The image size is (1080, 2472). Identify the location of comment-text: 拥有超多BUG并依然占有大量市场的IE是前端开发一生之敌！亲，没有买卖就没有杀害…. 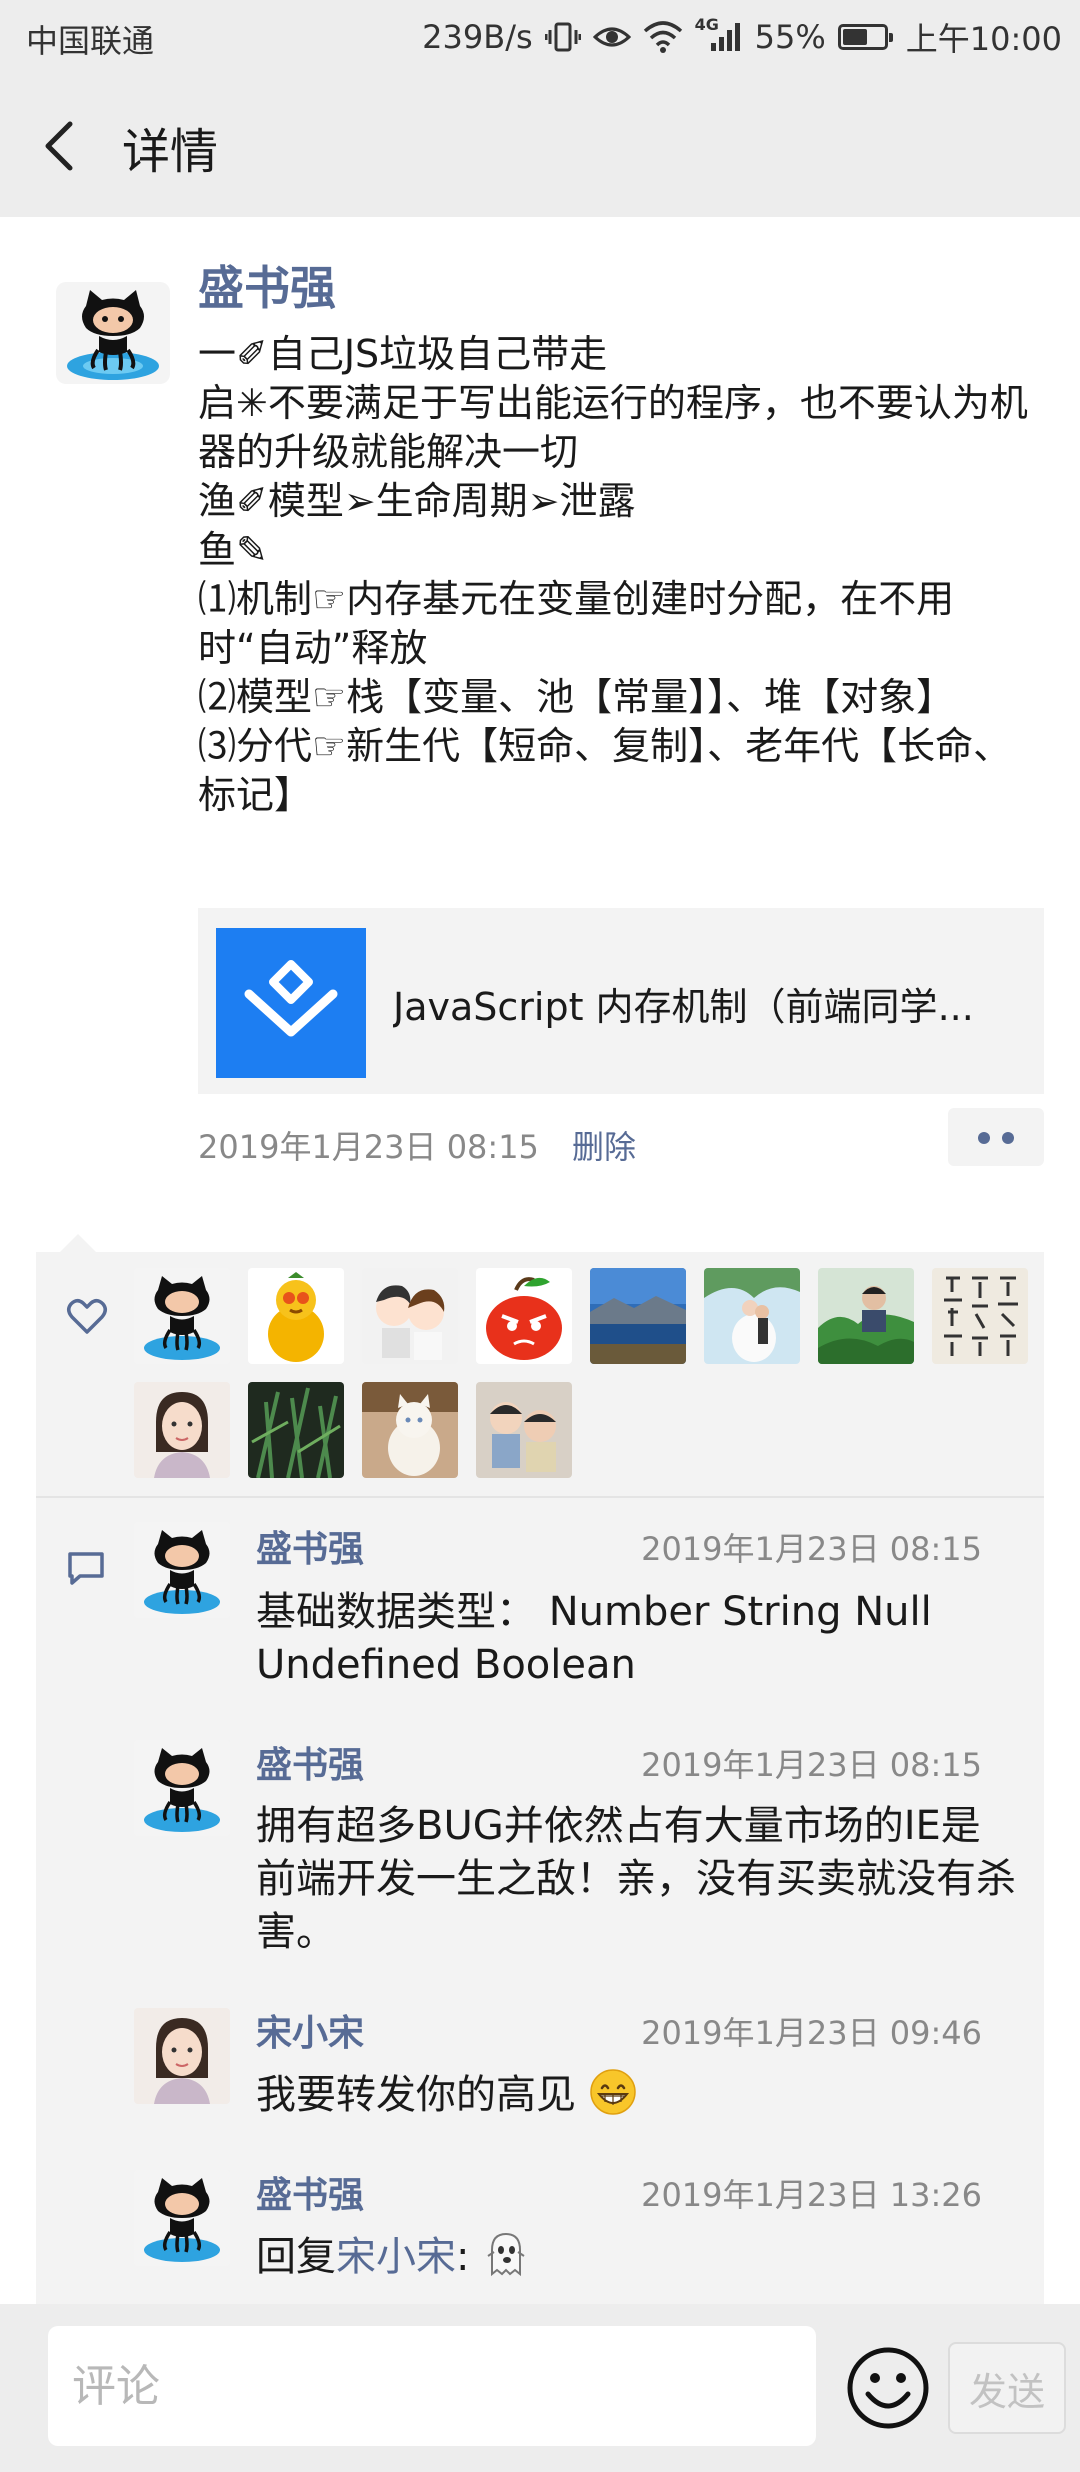
(636, 1879).